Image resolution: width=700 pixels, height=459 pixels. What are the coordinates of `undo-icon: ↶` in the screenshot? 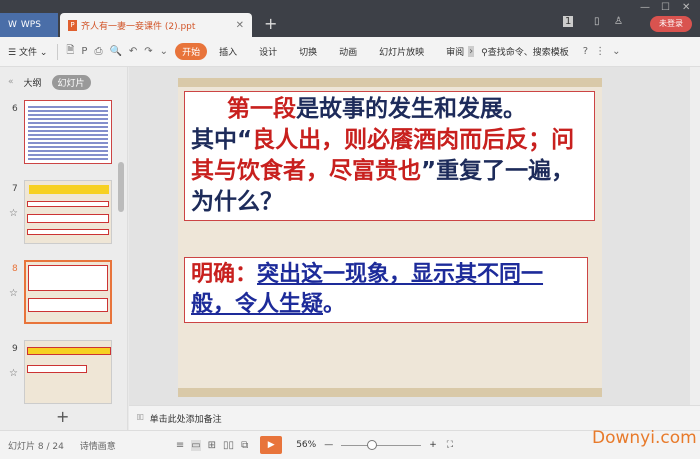 It's located at (133, 51).